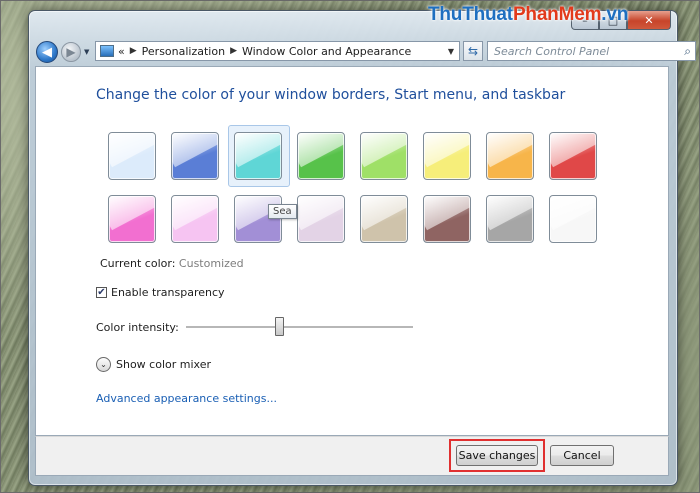  I want to click on breadcrumb-window-color: Window Color and Appearance, so click(326, 51).